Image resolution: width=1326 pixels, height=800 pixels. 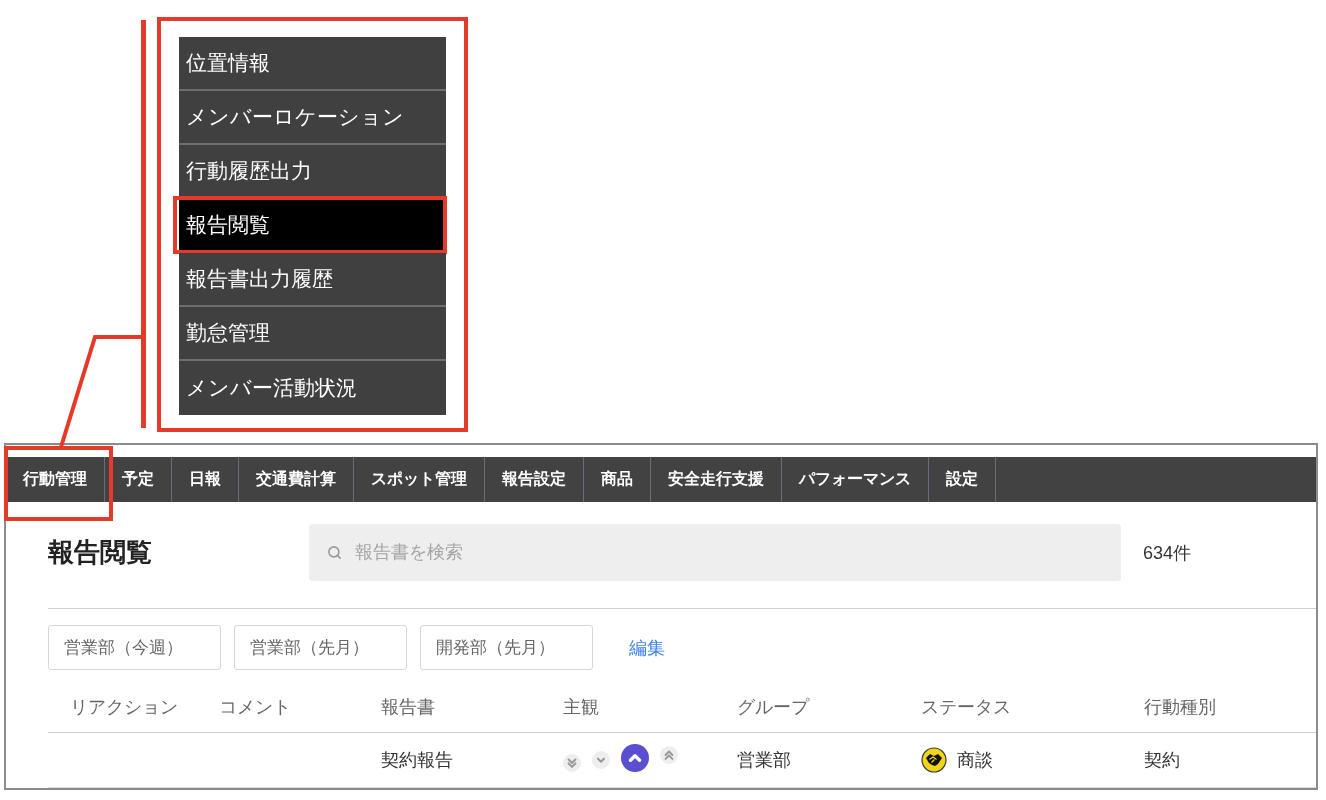 What do you see at coordinates (617, 479) in the screenshot?
I see `nav-tab: 商品` at bounding box center [617, 479].